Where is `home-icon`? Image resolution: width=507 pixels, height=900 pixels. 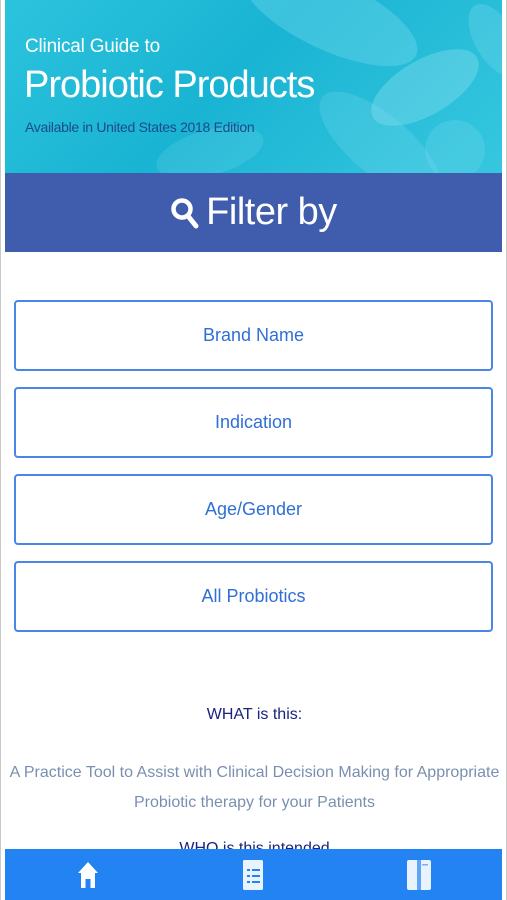
home-icon is located at coordinates (88, 875).